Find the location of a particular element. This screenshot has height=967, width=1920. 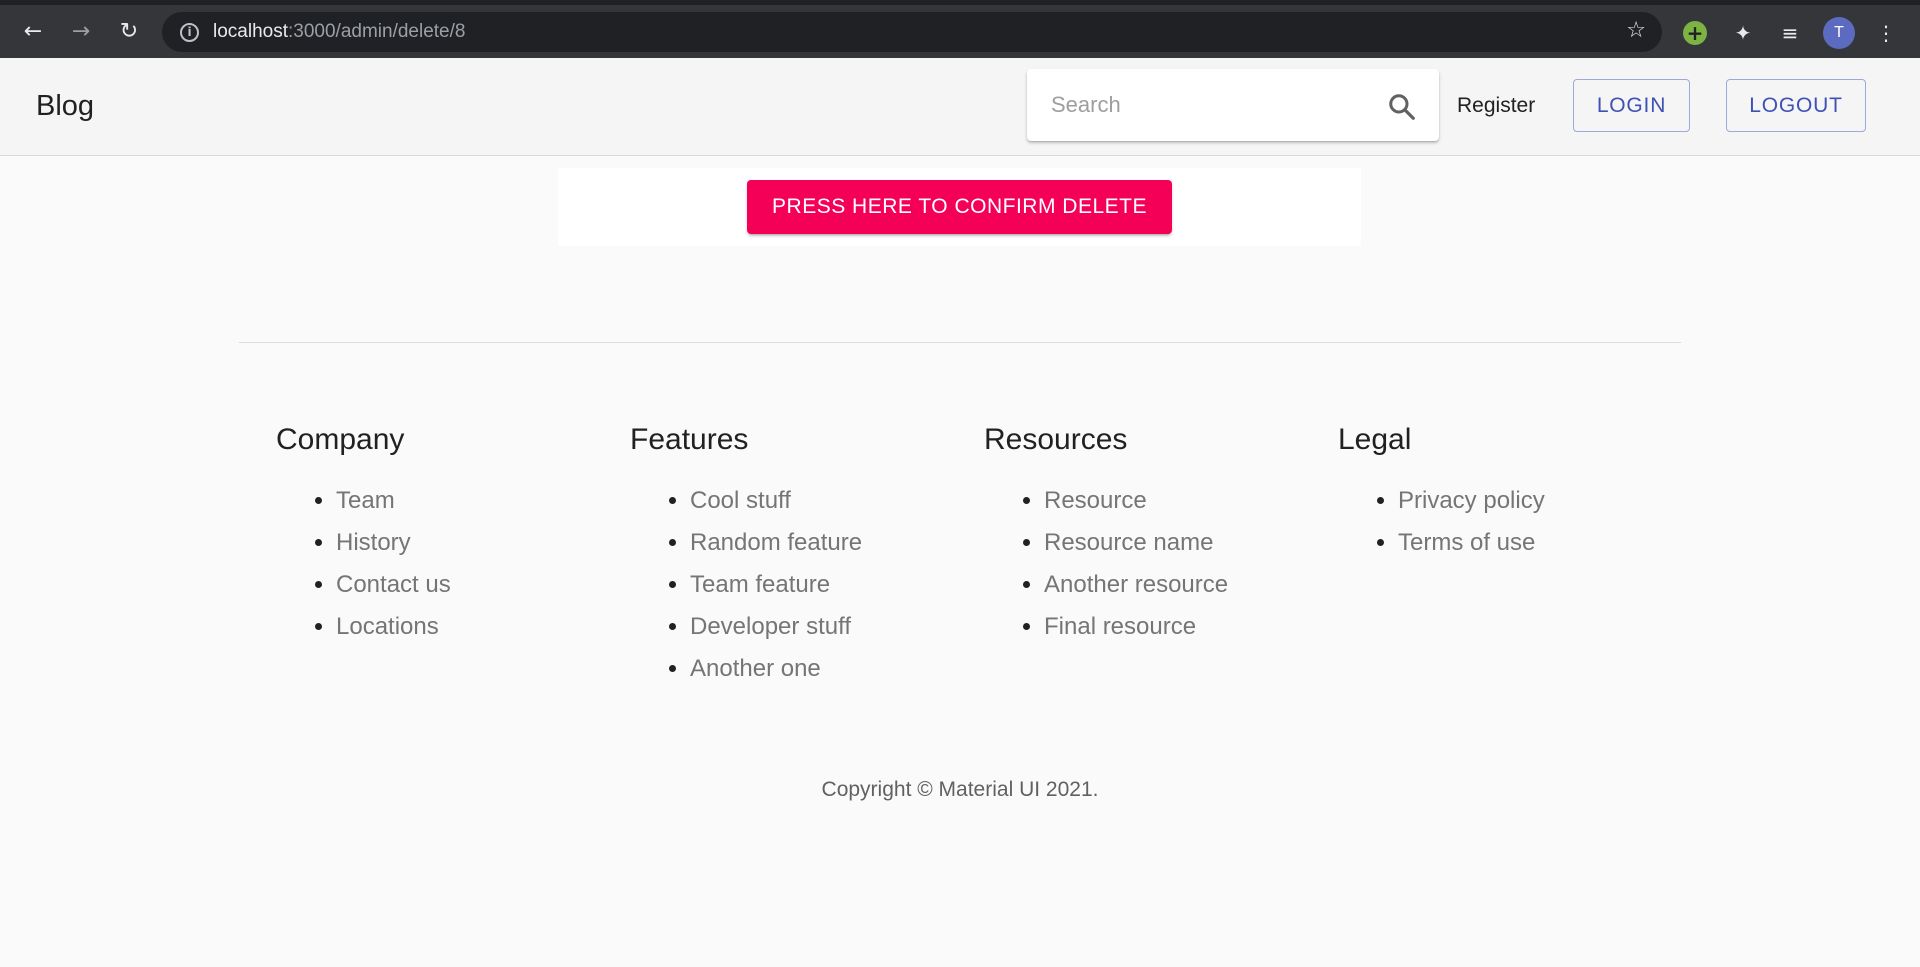

address-bar: i localhost:3000/admin/delete/8 ☆ is located at coordinates (912, 32).